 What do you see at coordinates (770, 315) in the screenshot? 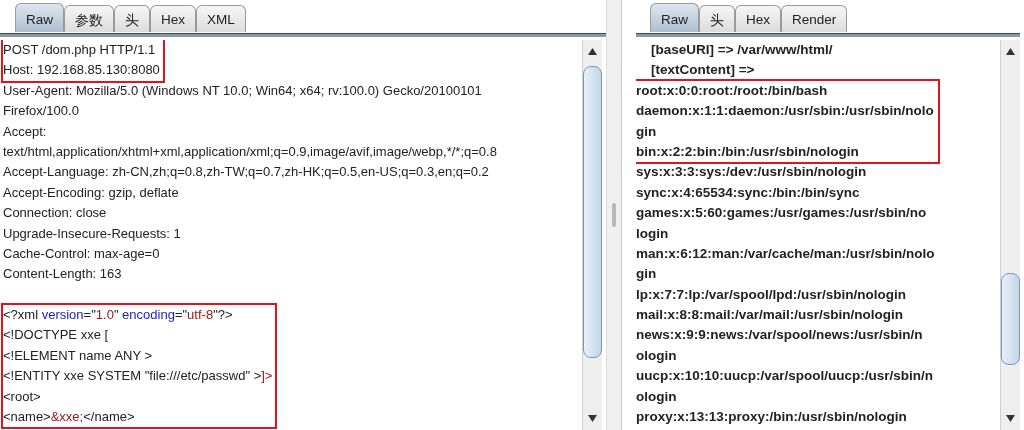
I see `text-line: mail:x:8:8:mail:/var/mail:/usr/sbin/nologin` at bounding box center [770, 315].